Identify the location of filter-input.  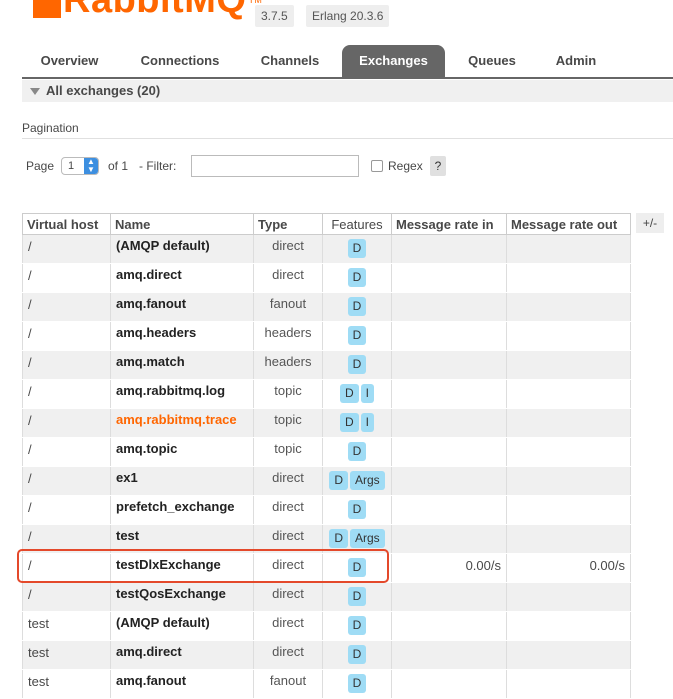
(275, 166).